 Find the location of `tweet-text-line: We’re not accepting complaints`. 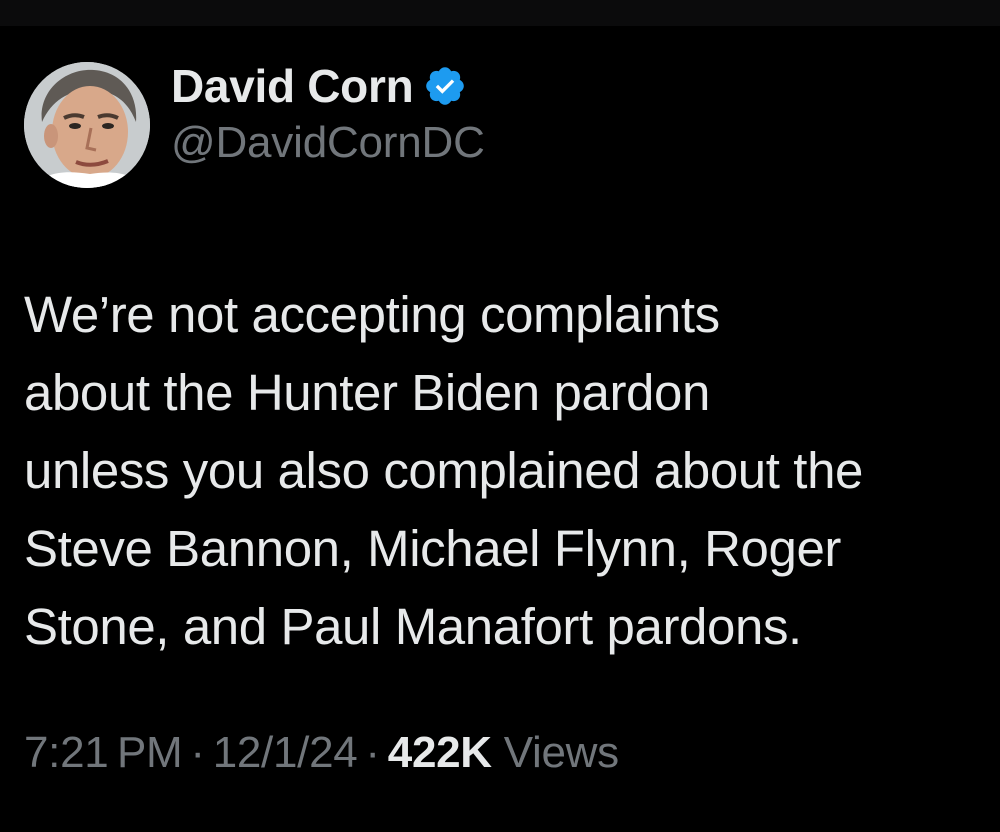

tweet-text-line: We’re not accepting complaints is located at coordinates (372, 314).